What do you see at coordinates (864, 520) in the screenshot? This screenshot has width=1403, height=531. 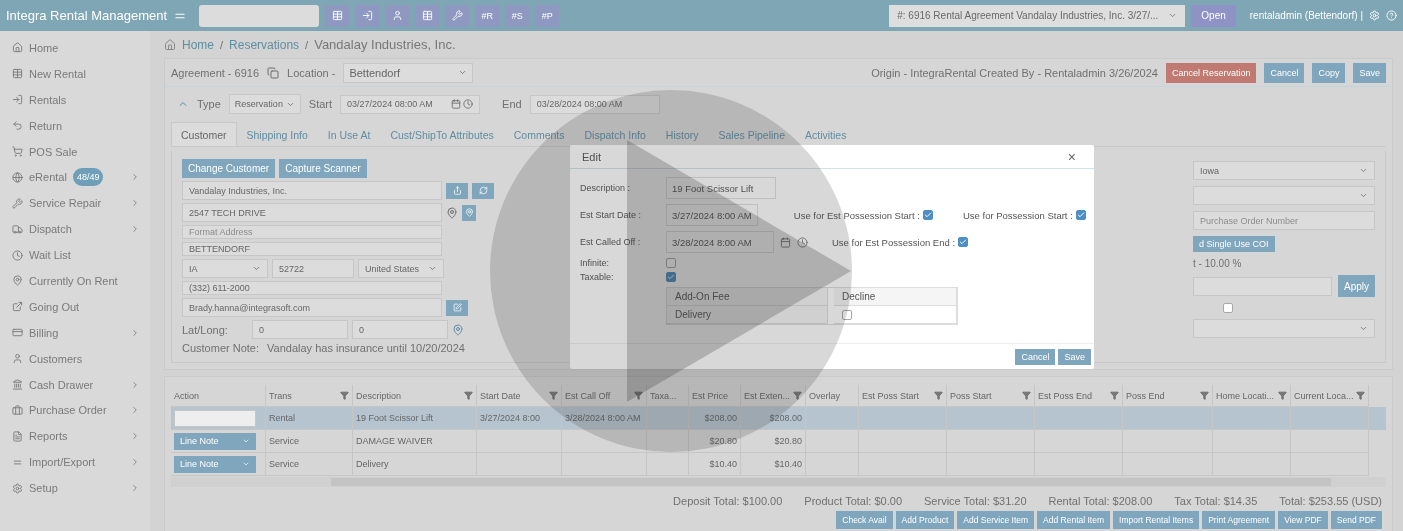 I see `action-button: Check Avail` at bounding box center [864, 520].